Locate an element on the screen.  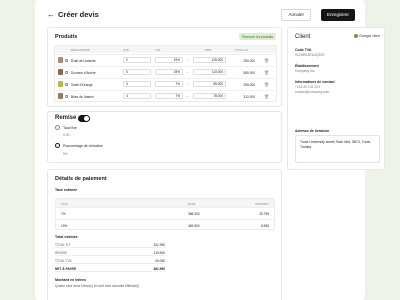
address-label: Adresse de livraison is located at coordinates (312, 131).